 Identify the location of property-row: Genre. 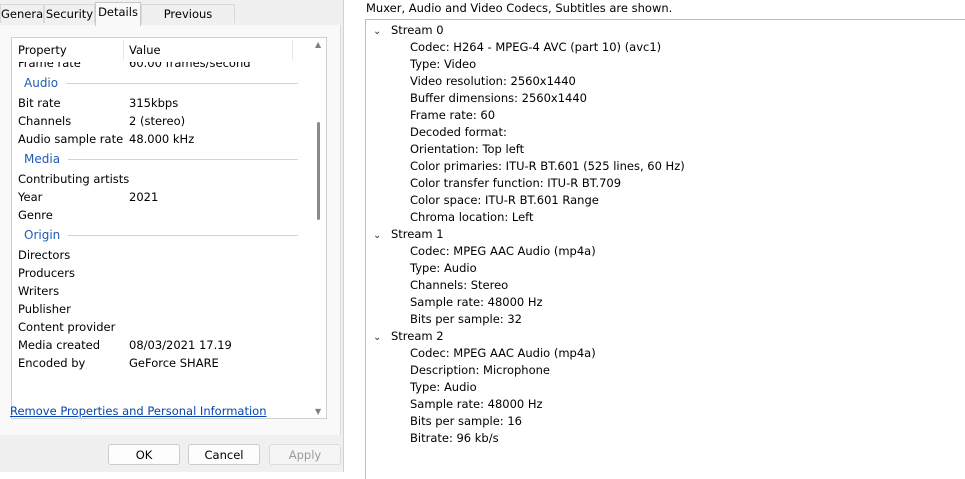
(162, 215).